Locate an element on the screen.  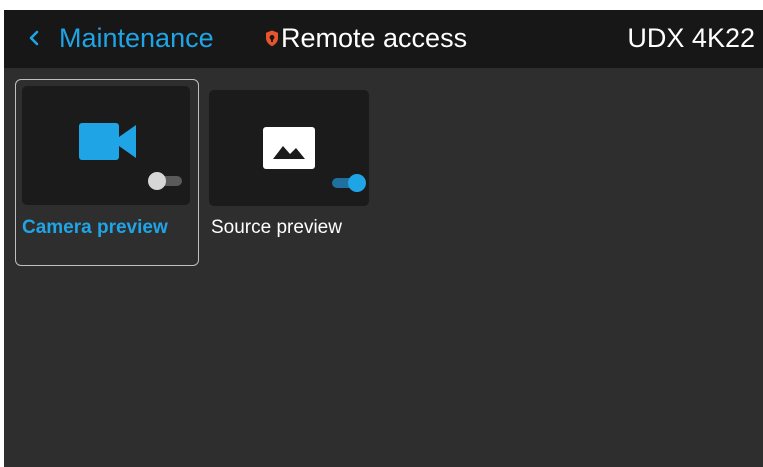
tile-source-preview: Source preview is located at coordinates (291, 165).